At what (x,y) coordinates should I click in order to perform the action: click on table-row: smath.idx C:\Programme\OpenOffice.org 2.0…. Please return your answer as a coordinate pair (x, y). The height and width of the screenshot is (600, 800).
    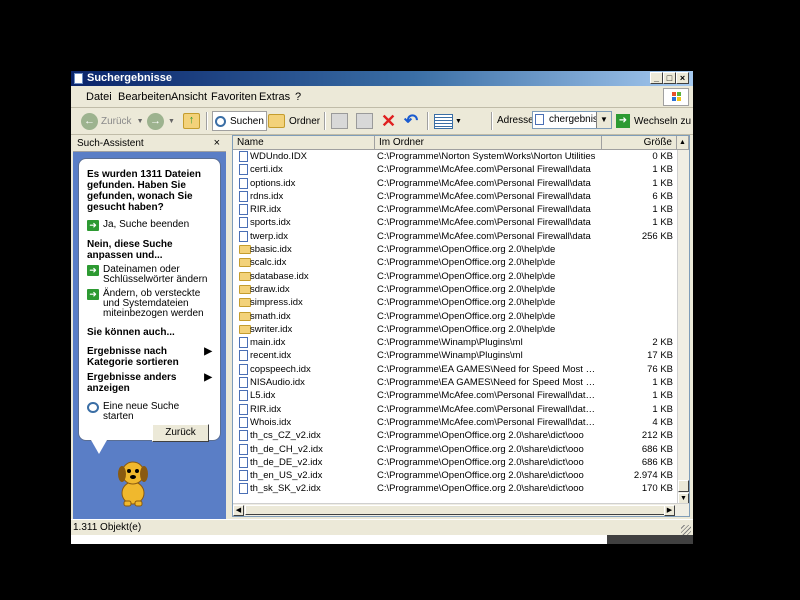
    Looking at the image, I should click on (455, 316).